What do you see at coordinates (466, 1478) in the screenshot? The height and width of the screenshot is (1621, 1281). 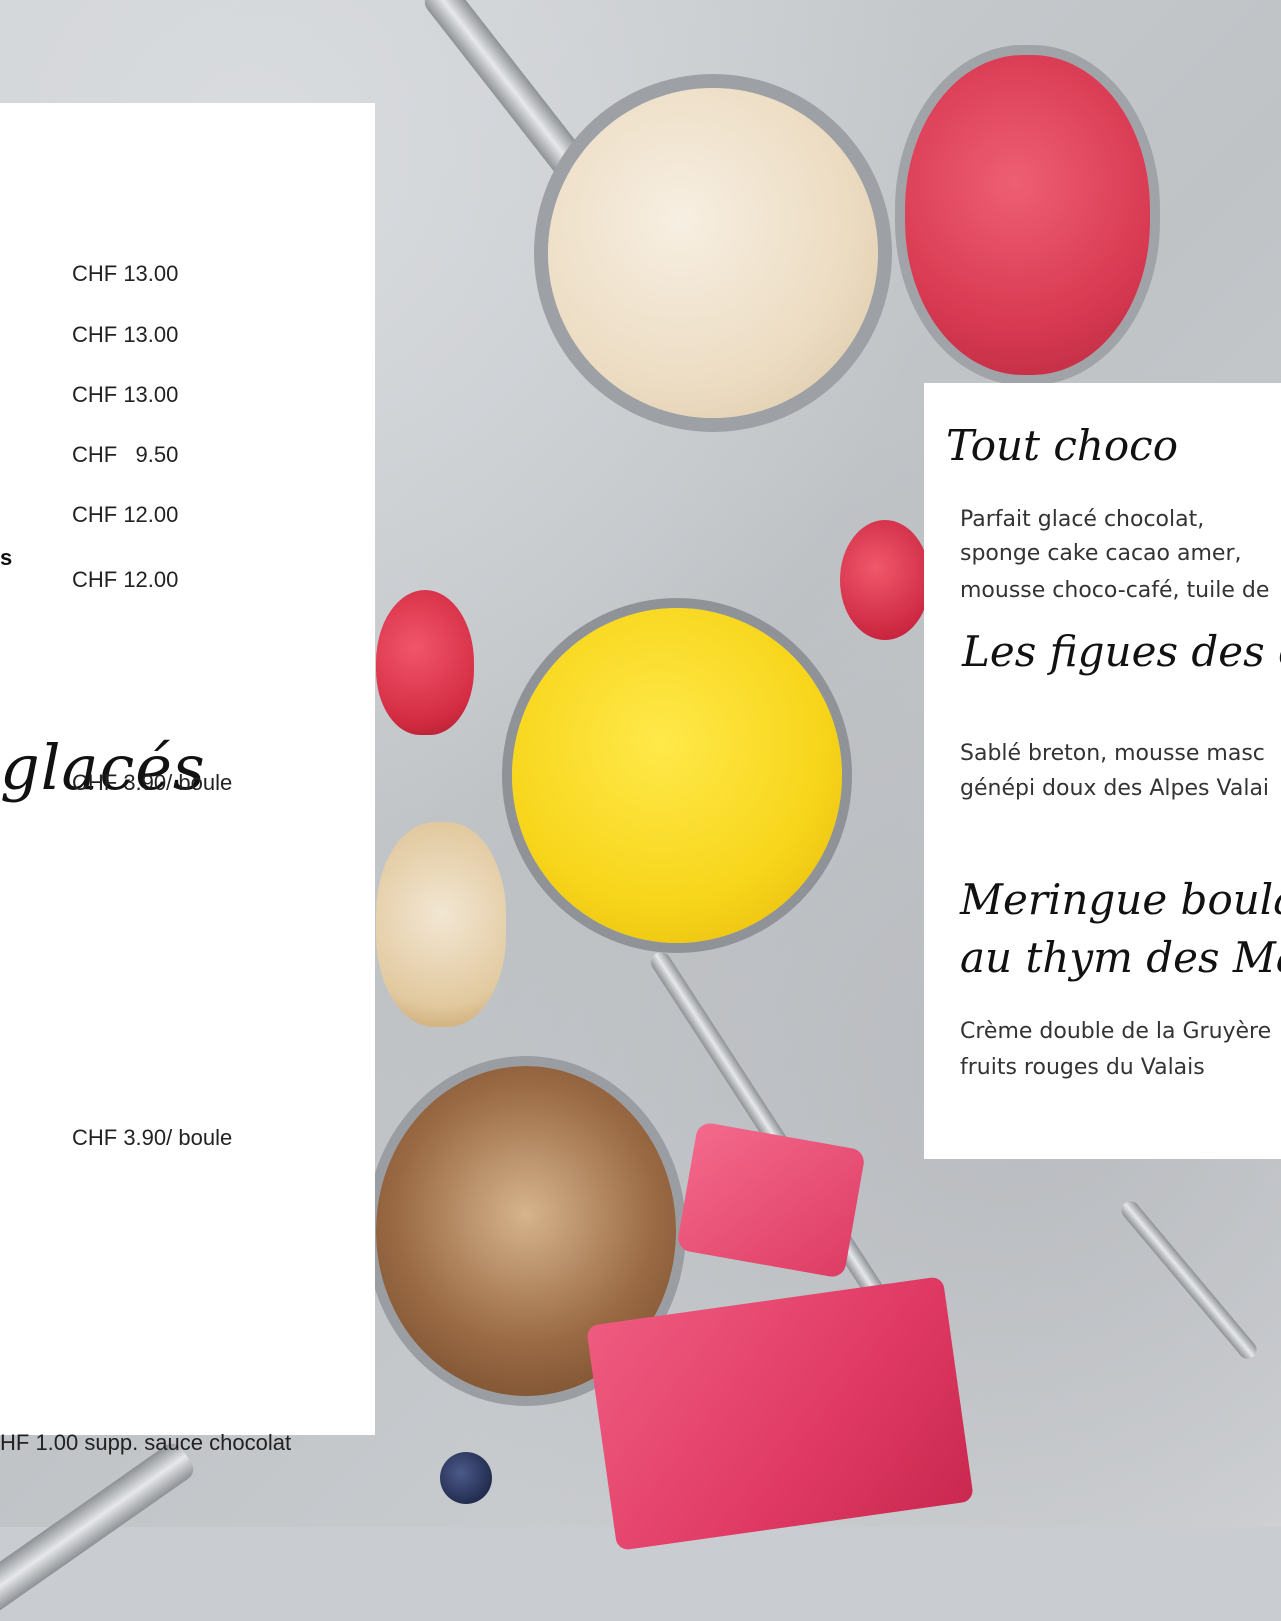 I see `blueberry` at bounding box center [466, 1478].